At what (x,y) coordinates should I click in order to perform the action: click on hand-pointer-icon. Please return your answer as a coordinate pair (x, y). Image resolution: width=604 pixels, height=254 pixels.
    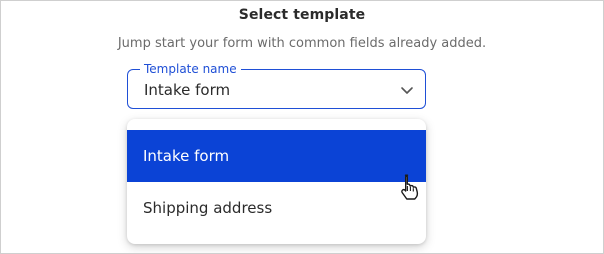
    Looking at the image, I should click on (410, 187).